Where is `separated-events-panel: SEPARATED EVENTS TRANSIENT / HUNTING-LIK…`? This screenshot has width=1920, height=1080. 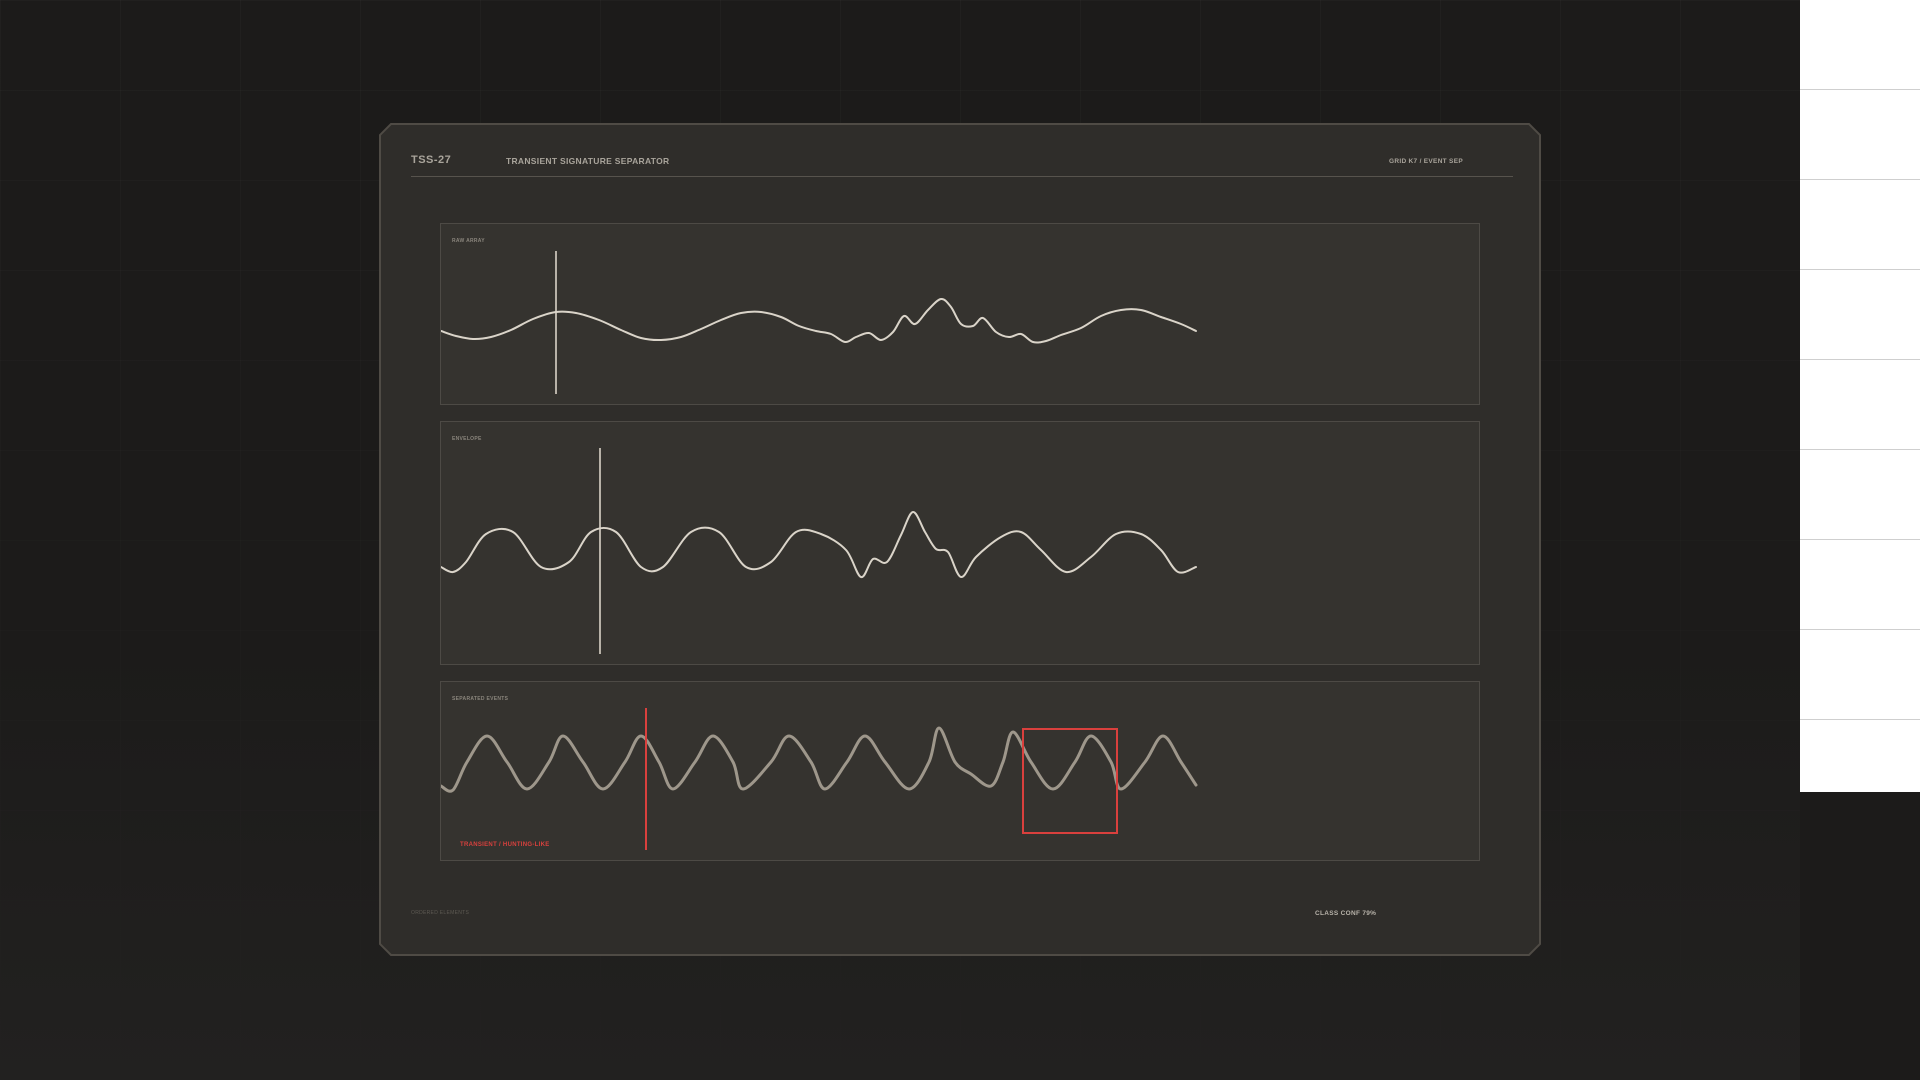 separated-events-panel: SEPARATED EVENTS TRANSIENT / HUNTING-LIK… is located at coordinates (960, 771).